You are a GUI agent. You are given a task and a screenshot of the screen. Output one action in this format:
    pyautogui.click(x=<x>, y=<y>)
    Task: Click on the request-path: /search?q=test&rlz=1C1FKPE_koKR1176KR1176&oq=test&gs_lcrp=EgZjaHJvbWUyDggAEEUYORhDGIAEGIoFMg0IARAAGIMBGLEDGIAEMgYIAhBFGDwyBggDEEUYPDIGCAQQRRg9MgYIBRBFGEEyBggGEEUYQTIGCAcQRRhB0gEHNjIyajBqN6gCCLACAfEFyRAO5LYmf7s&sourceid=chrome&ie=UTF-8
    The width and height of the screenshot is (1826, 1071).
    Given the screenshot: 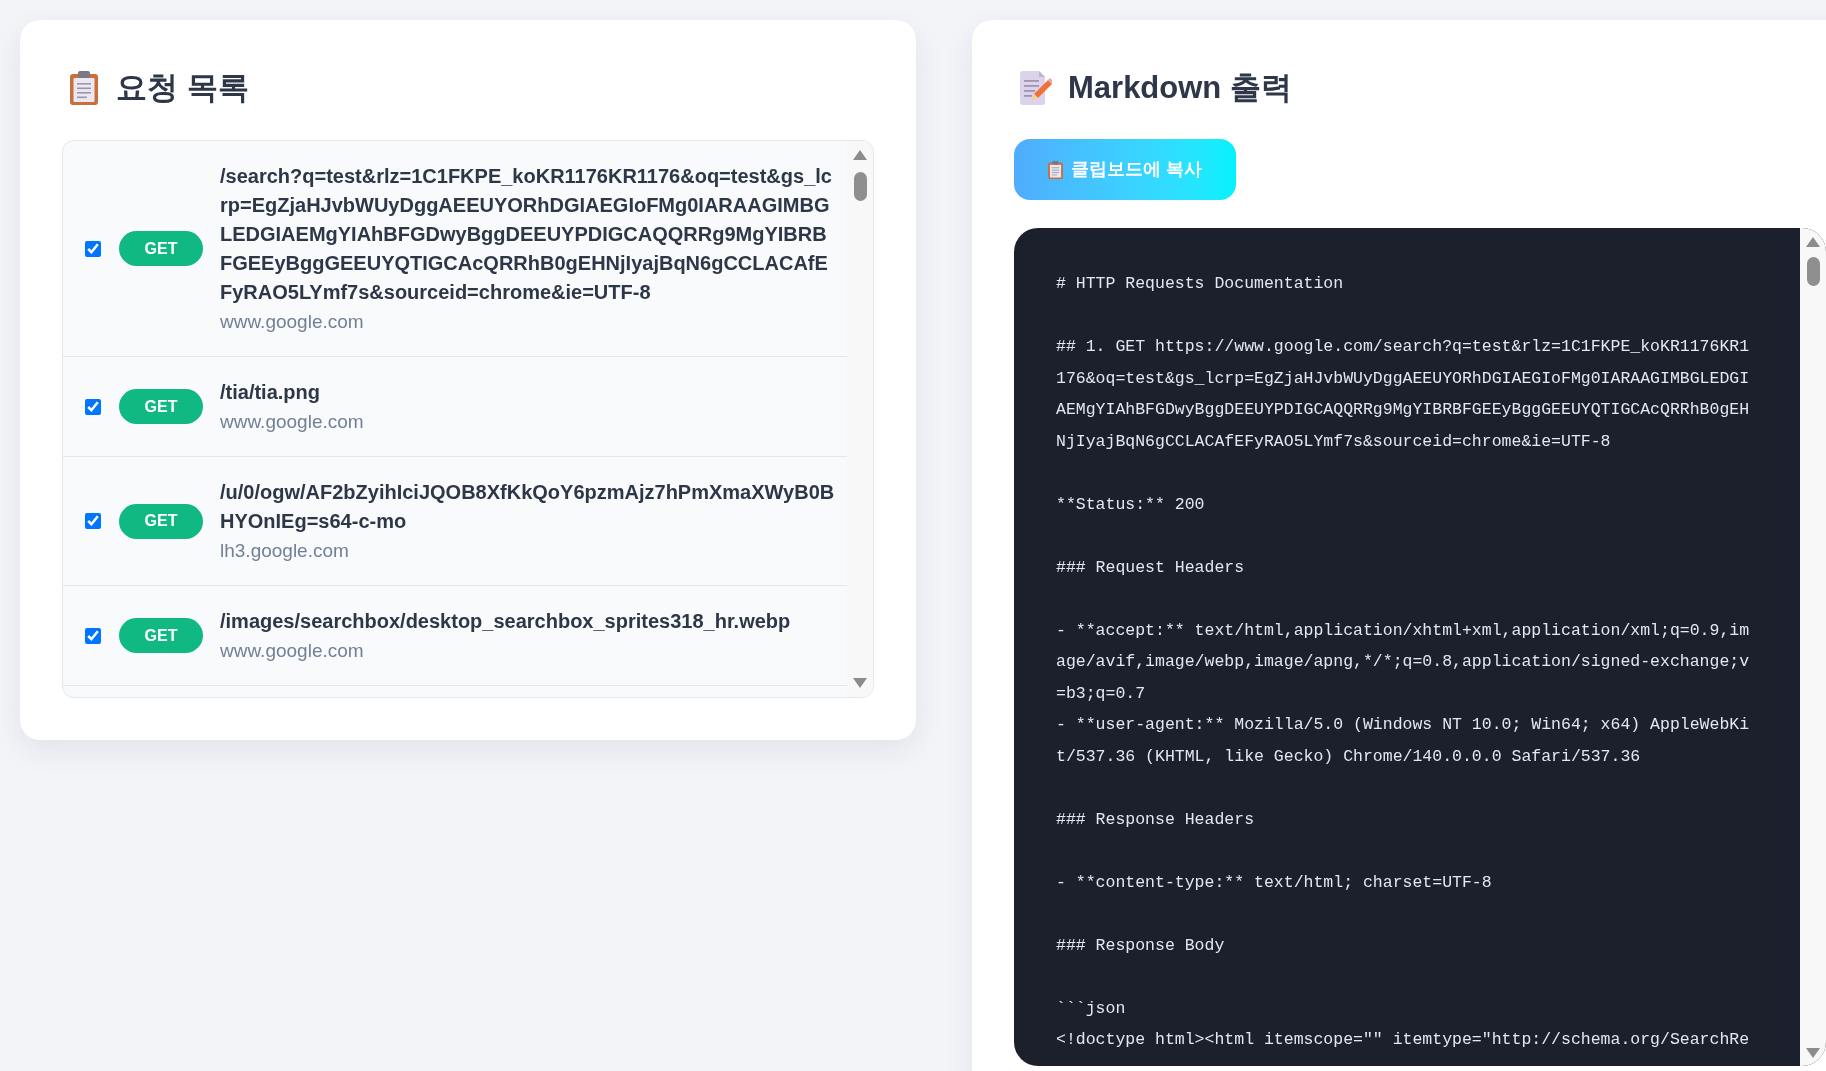 What is the action you would take?
    pyautogui.click(x=526, y=234)
    